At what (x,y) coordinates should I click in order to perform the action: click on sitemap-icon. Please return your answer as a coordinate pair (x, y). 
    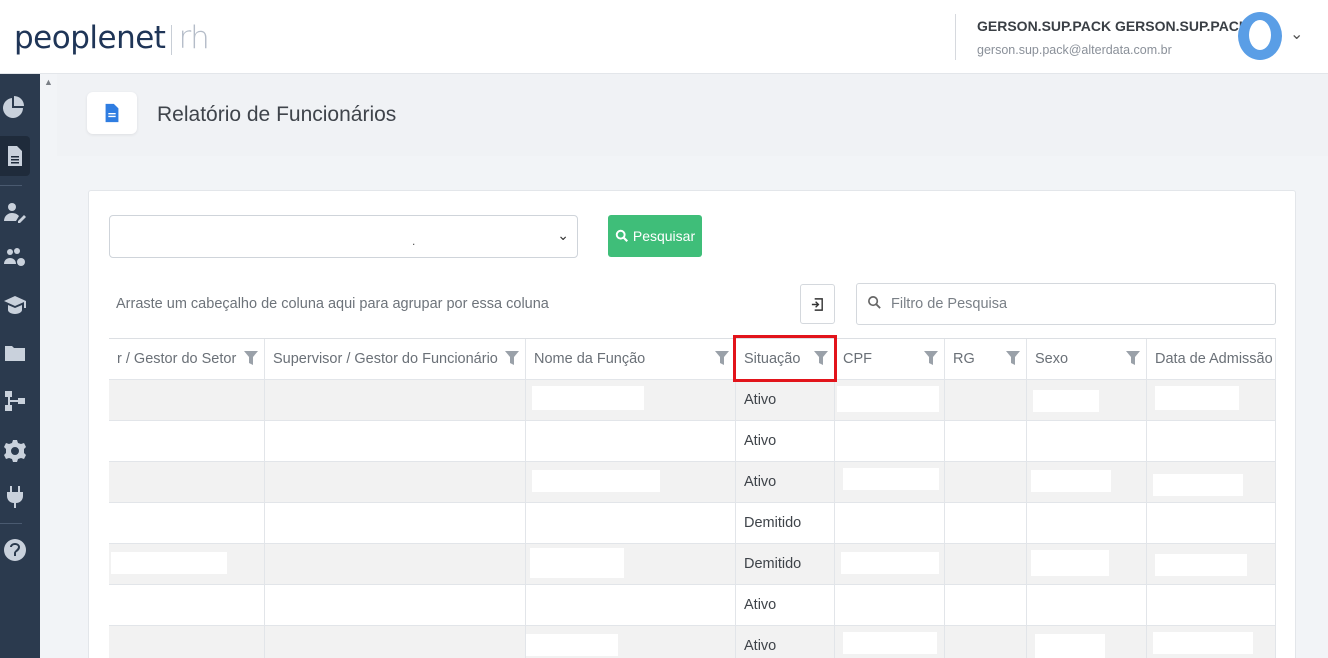
    Looking at the image, I should click on (15, 401).